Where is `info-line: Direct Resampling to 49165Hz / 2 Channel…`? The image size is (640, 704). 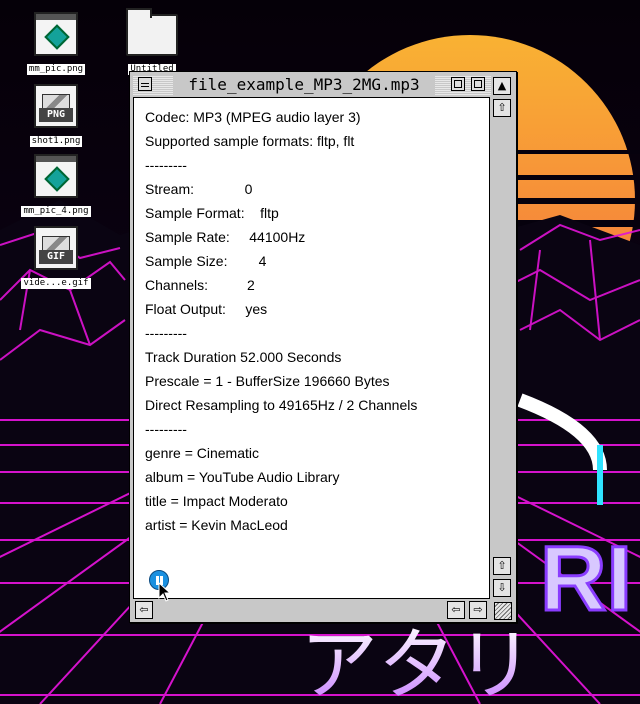 info-line: Direct Resampling to 49165Hz / 2 Channel… is located at coordinates (281, 405).